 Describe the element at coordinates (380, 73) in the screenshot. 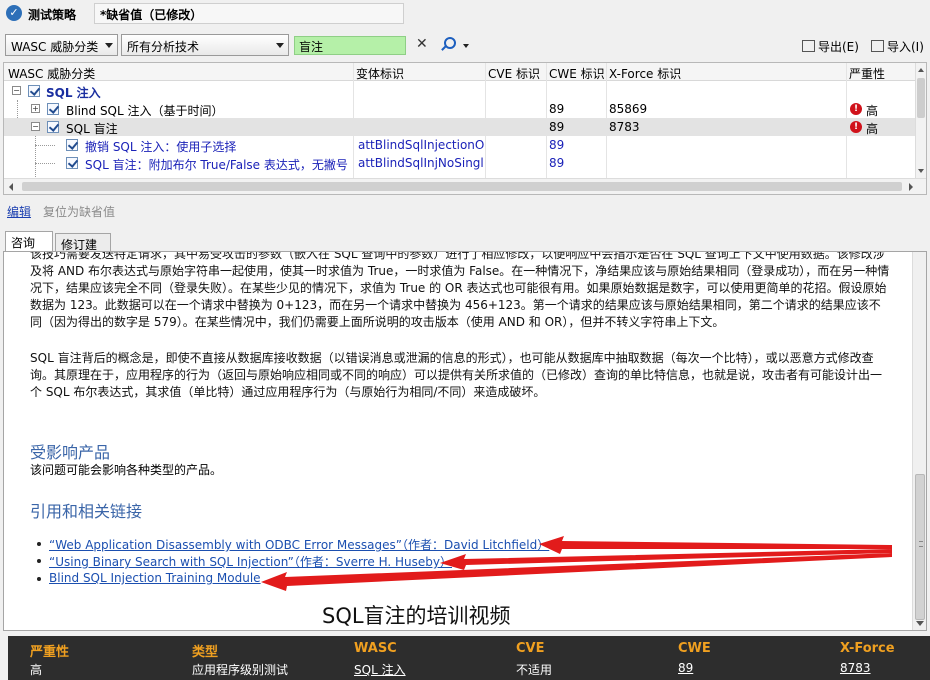

I see `col-header-variant: 变体标识` at that location.